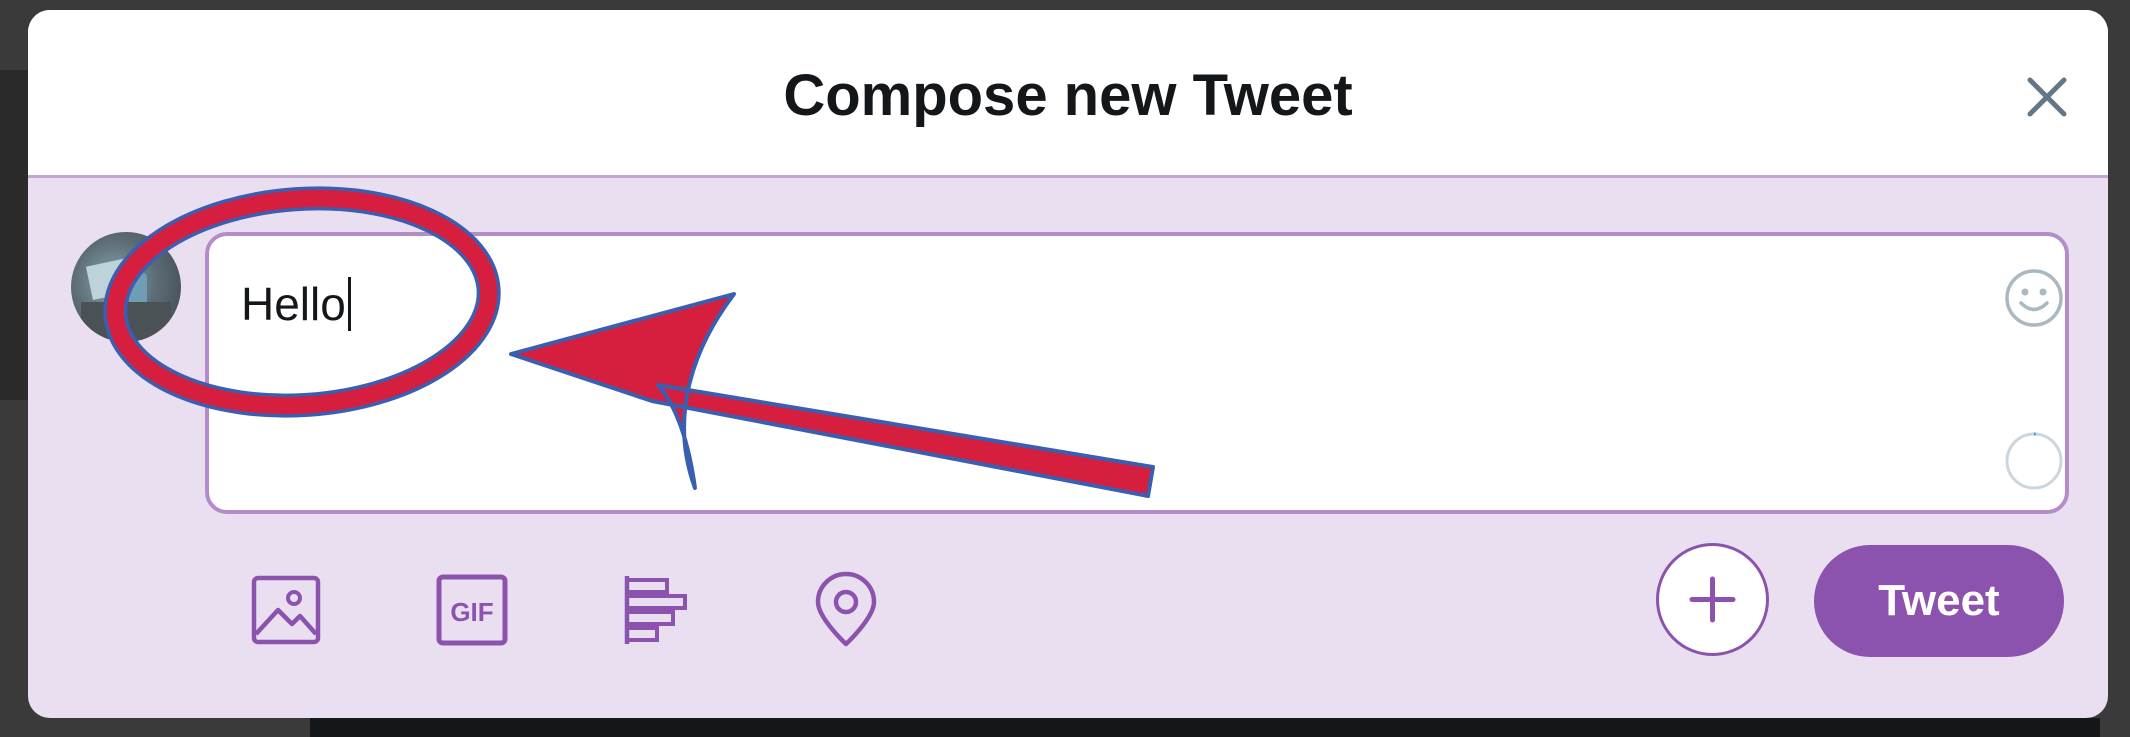 Image resolution: width=2130 pixels, height=737 pixels. I want to click on plus-icon, so click(1712, 599).